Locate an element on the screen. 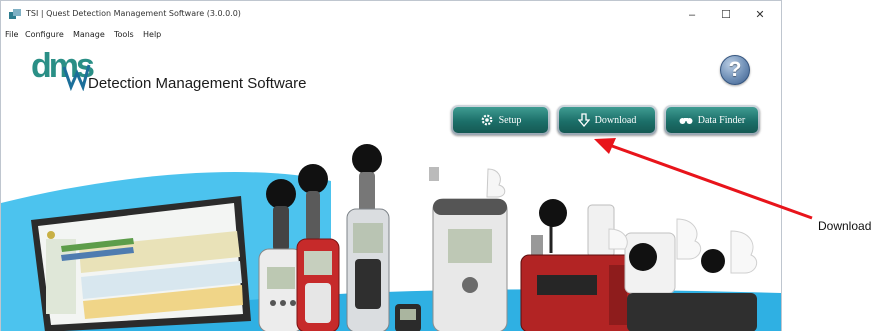 Image resolution: width=896 pixels, height=331 pixels. air-monitor is located at coordinates (468, 249).